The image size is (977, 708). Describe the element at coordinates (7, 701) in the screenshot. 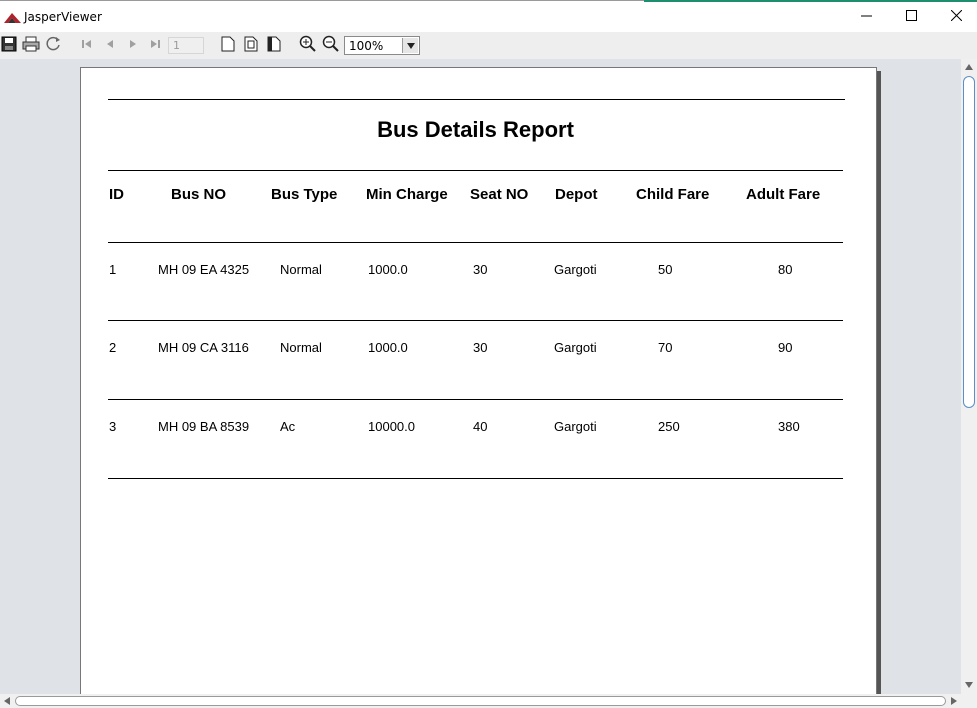

I see `scroll-left-arrow-icon` at that location.